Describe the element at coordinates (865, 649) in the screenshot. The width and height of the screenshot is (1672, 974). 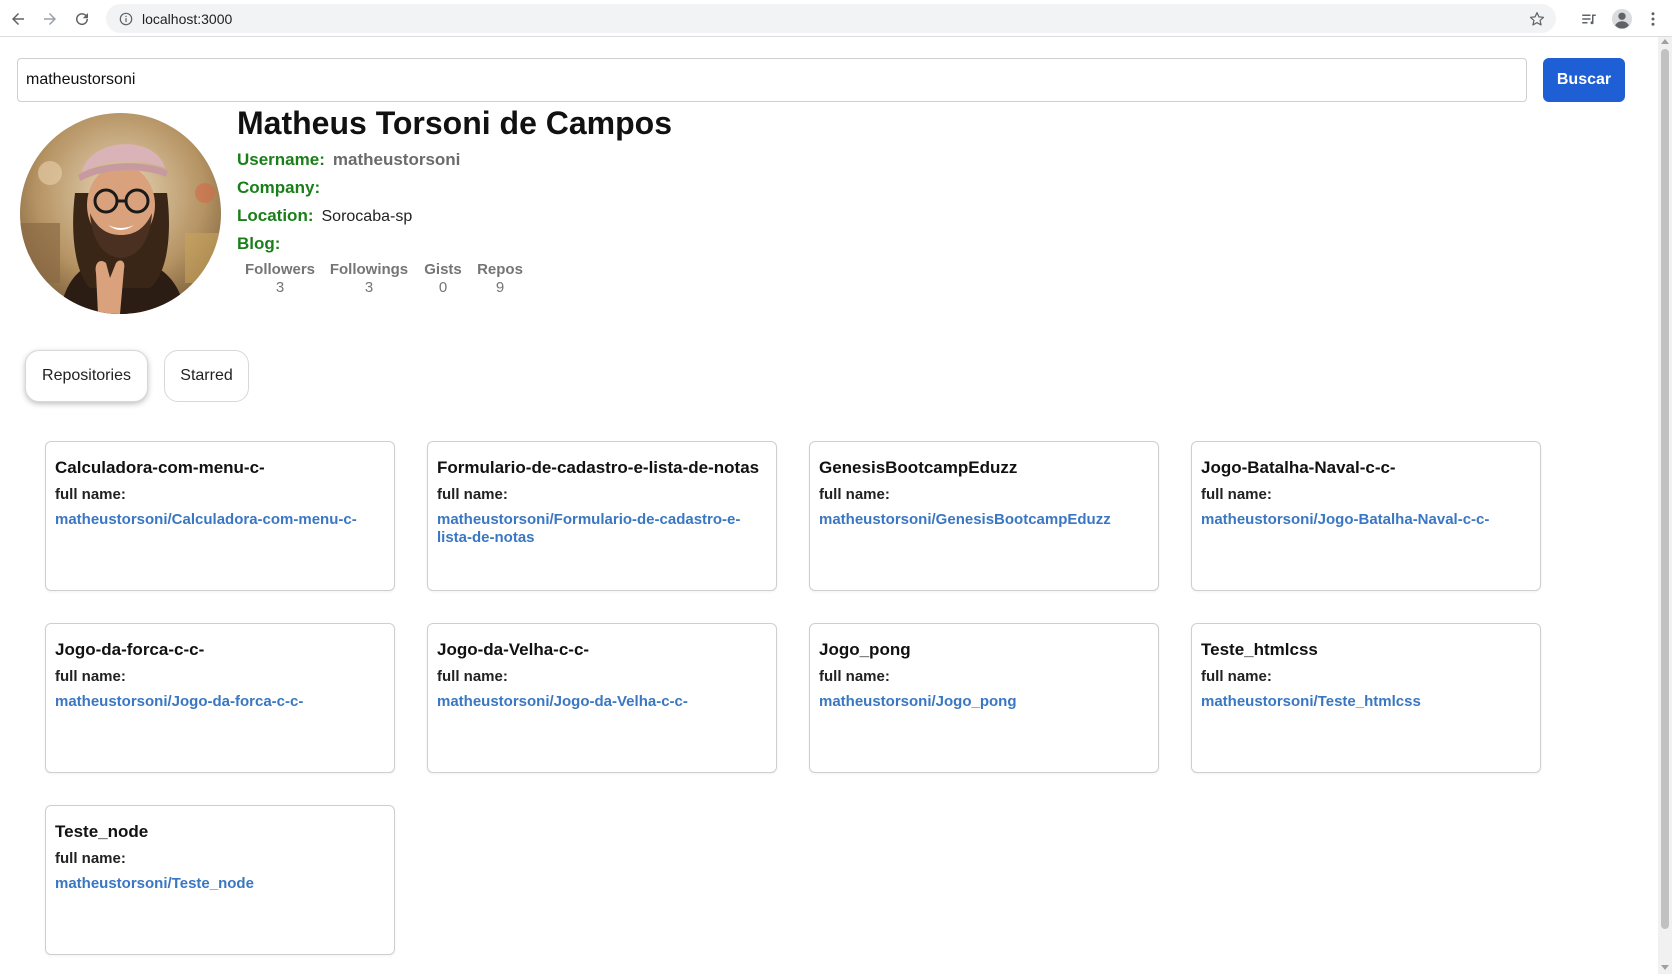
I see `repo-name: Jogo_pong` at that location.